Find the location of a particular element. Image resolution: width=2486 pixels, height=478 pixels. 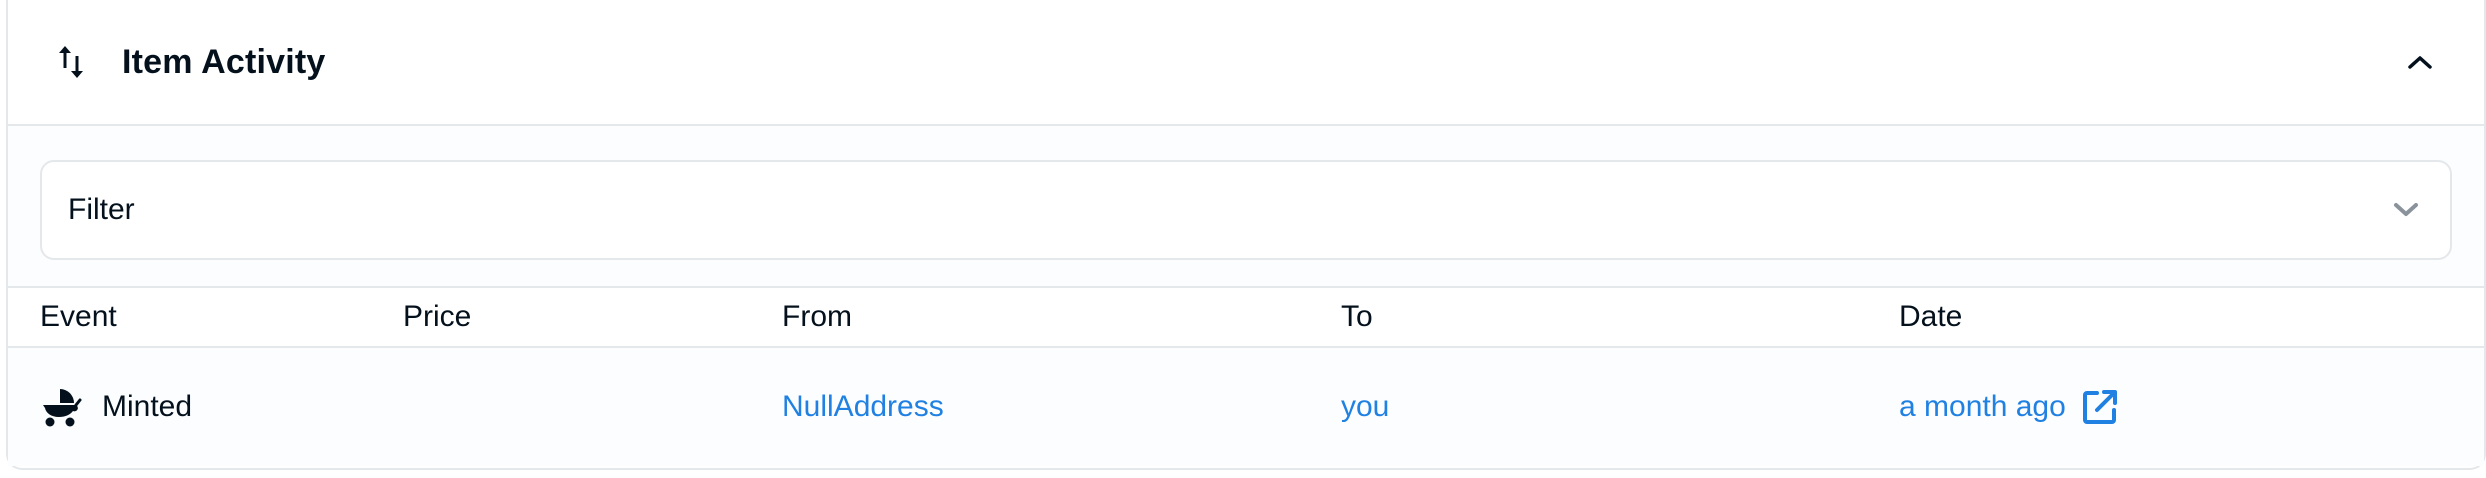

external-link-icon is located at coordinates (2101, 407).